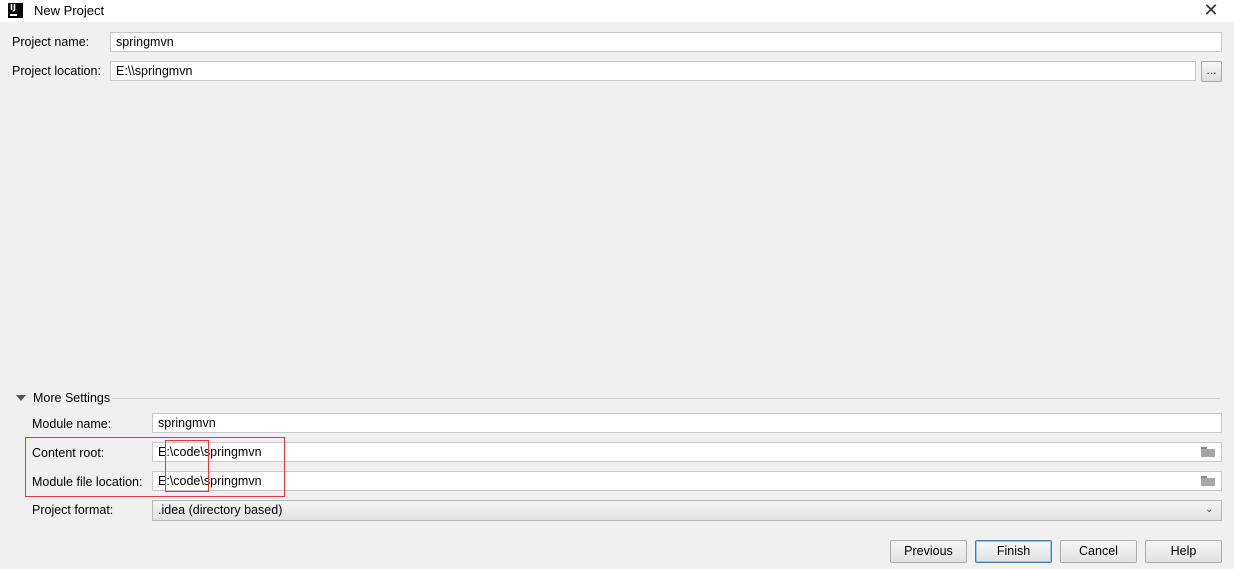 Image resolution: width=1234 pixels, height=569 pixels. I want to click on module-file-location-field: E:\code\springmvn, so click(687, 481).